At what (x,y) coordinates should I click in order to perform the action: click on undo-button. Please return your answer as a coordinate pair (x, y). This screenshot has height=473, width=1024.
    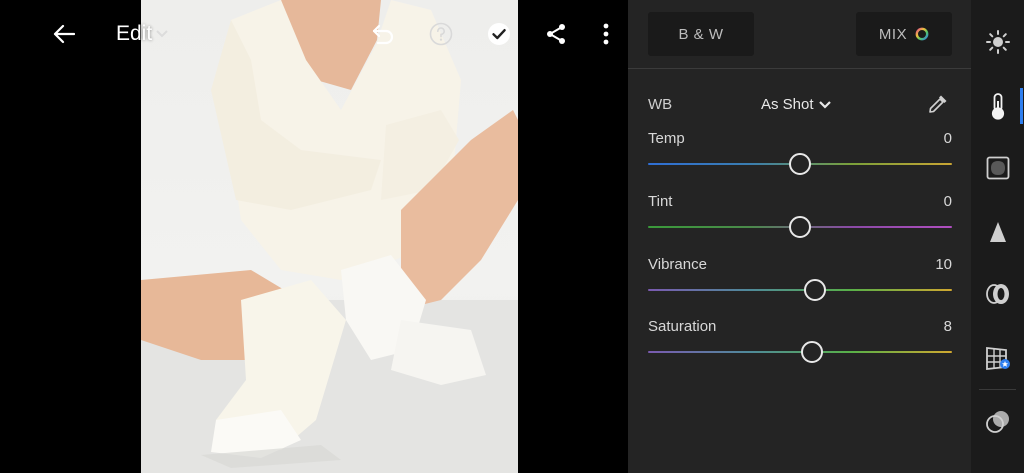
    Looking at the image, I should click on (383, 34).